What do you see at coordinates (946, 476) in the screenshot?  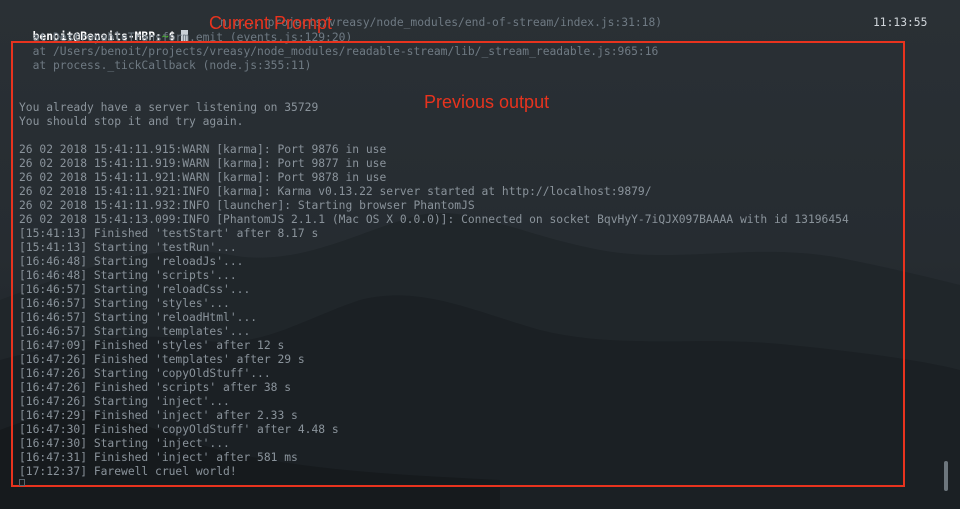 I see `scrollbar` at bounding box center [946, 476].